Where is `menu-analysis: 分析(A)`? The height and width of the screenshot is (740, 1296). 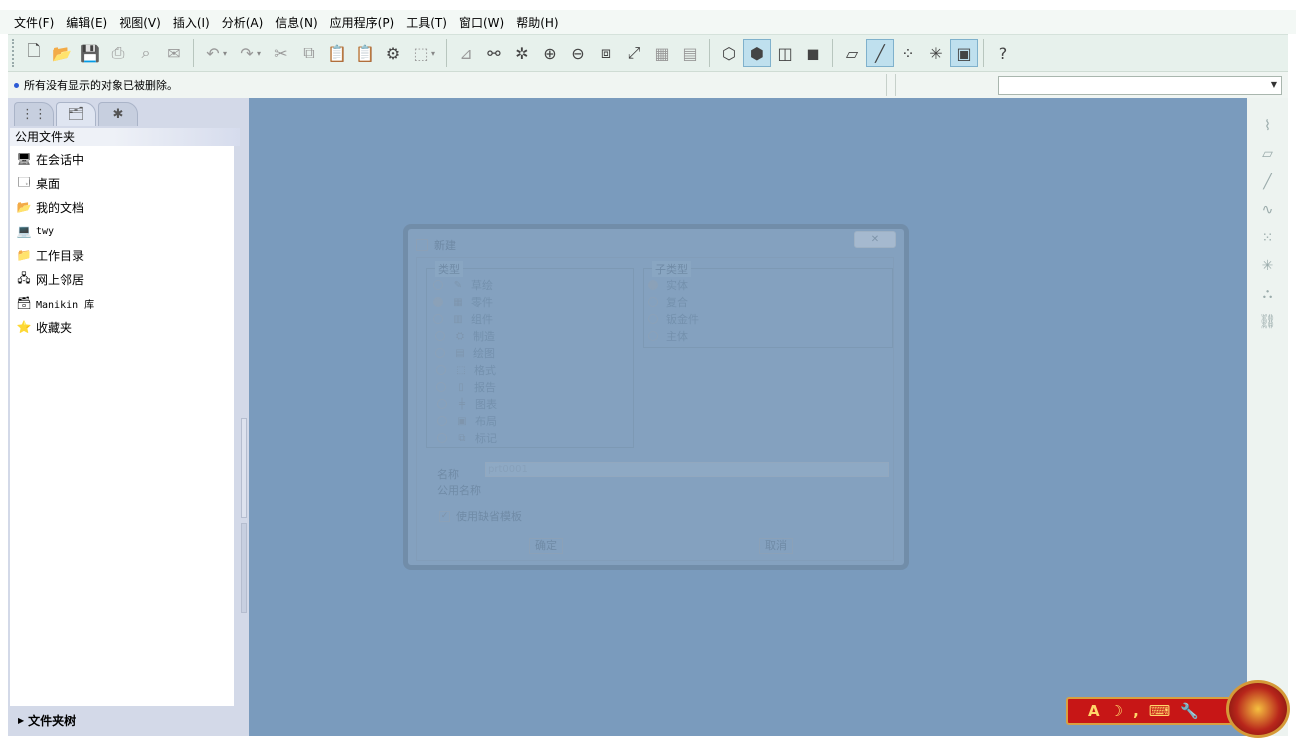 menu-analysis: 分析(A) is located at coordinates (243, 22).